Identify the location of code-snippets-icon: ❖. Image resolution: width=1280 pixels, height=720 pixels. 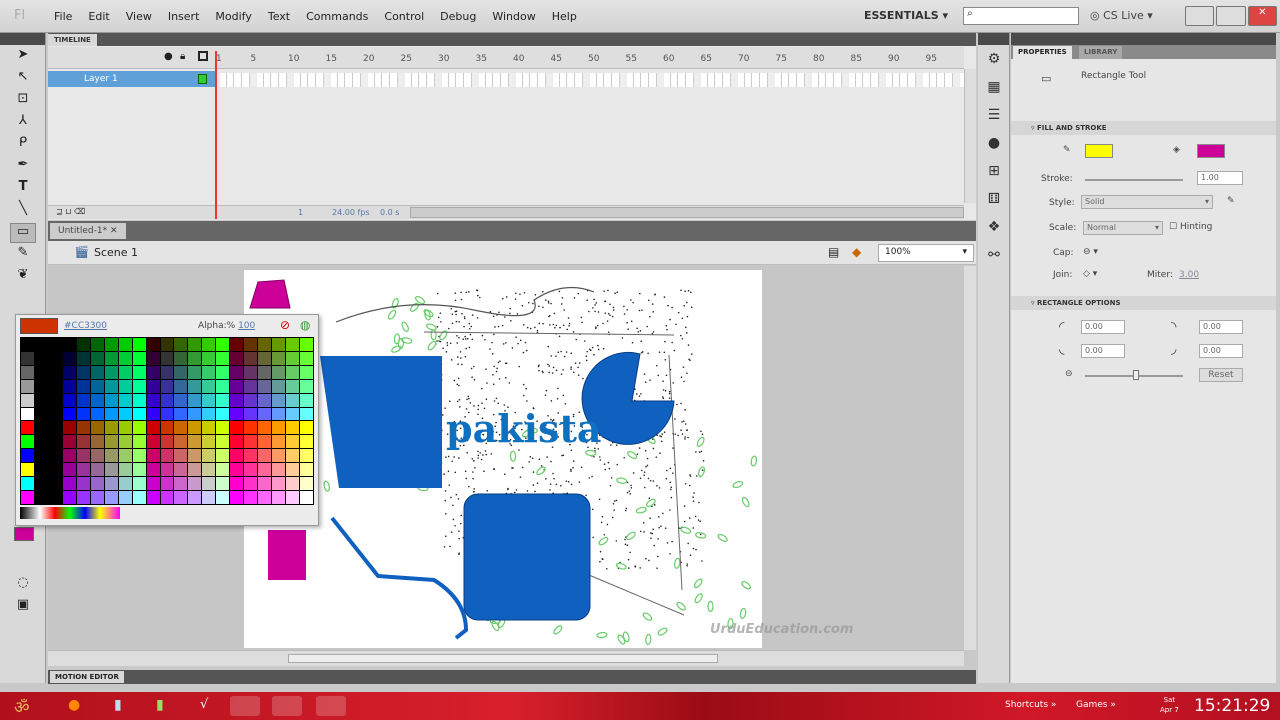
(994, 230).